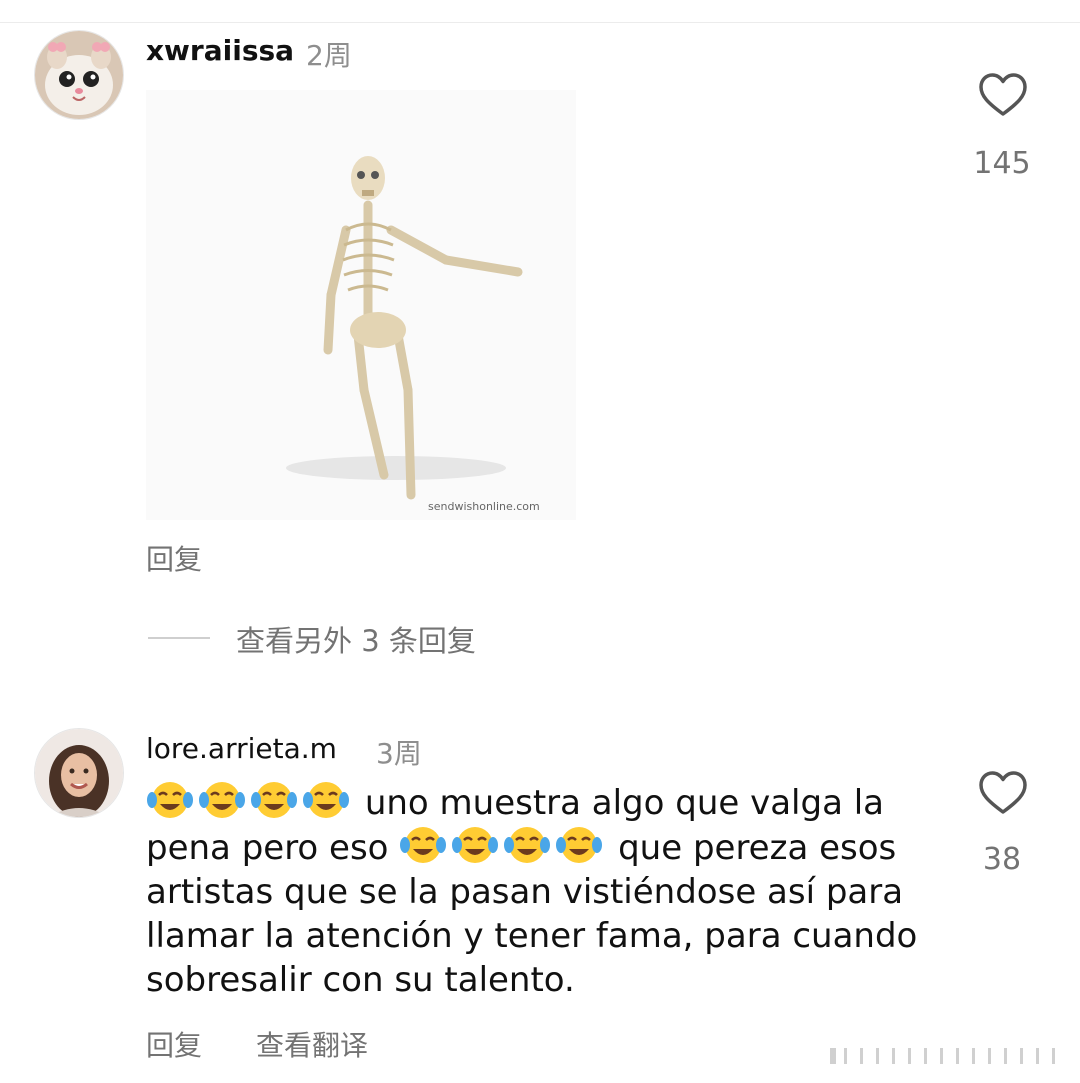  What do you see at coordinates (79, 75) in the screenshot?
I see `avatar-cat` at bounding box center [79, 75].